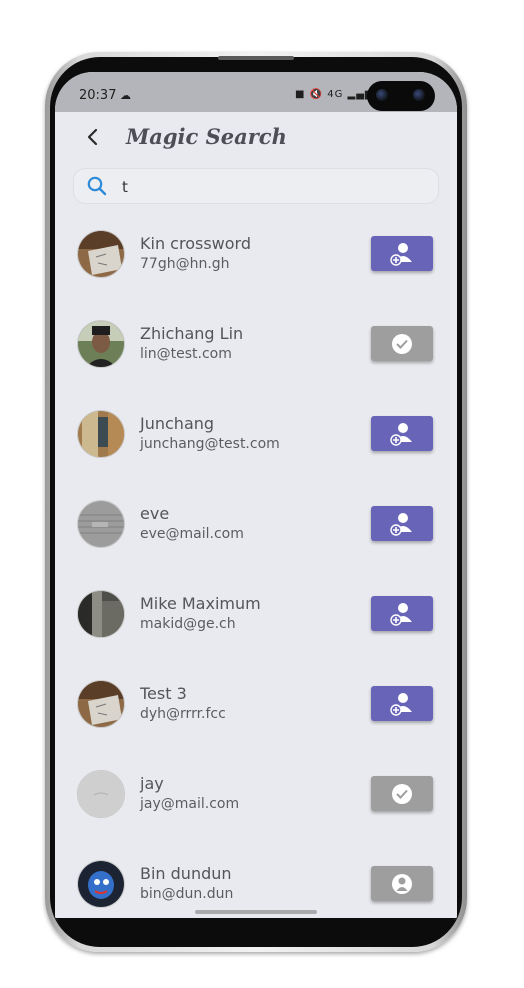  I want to click on status-time: 20:37, so click(98, 95).